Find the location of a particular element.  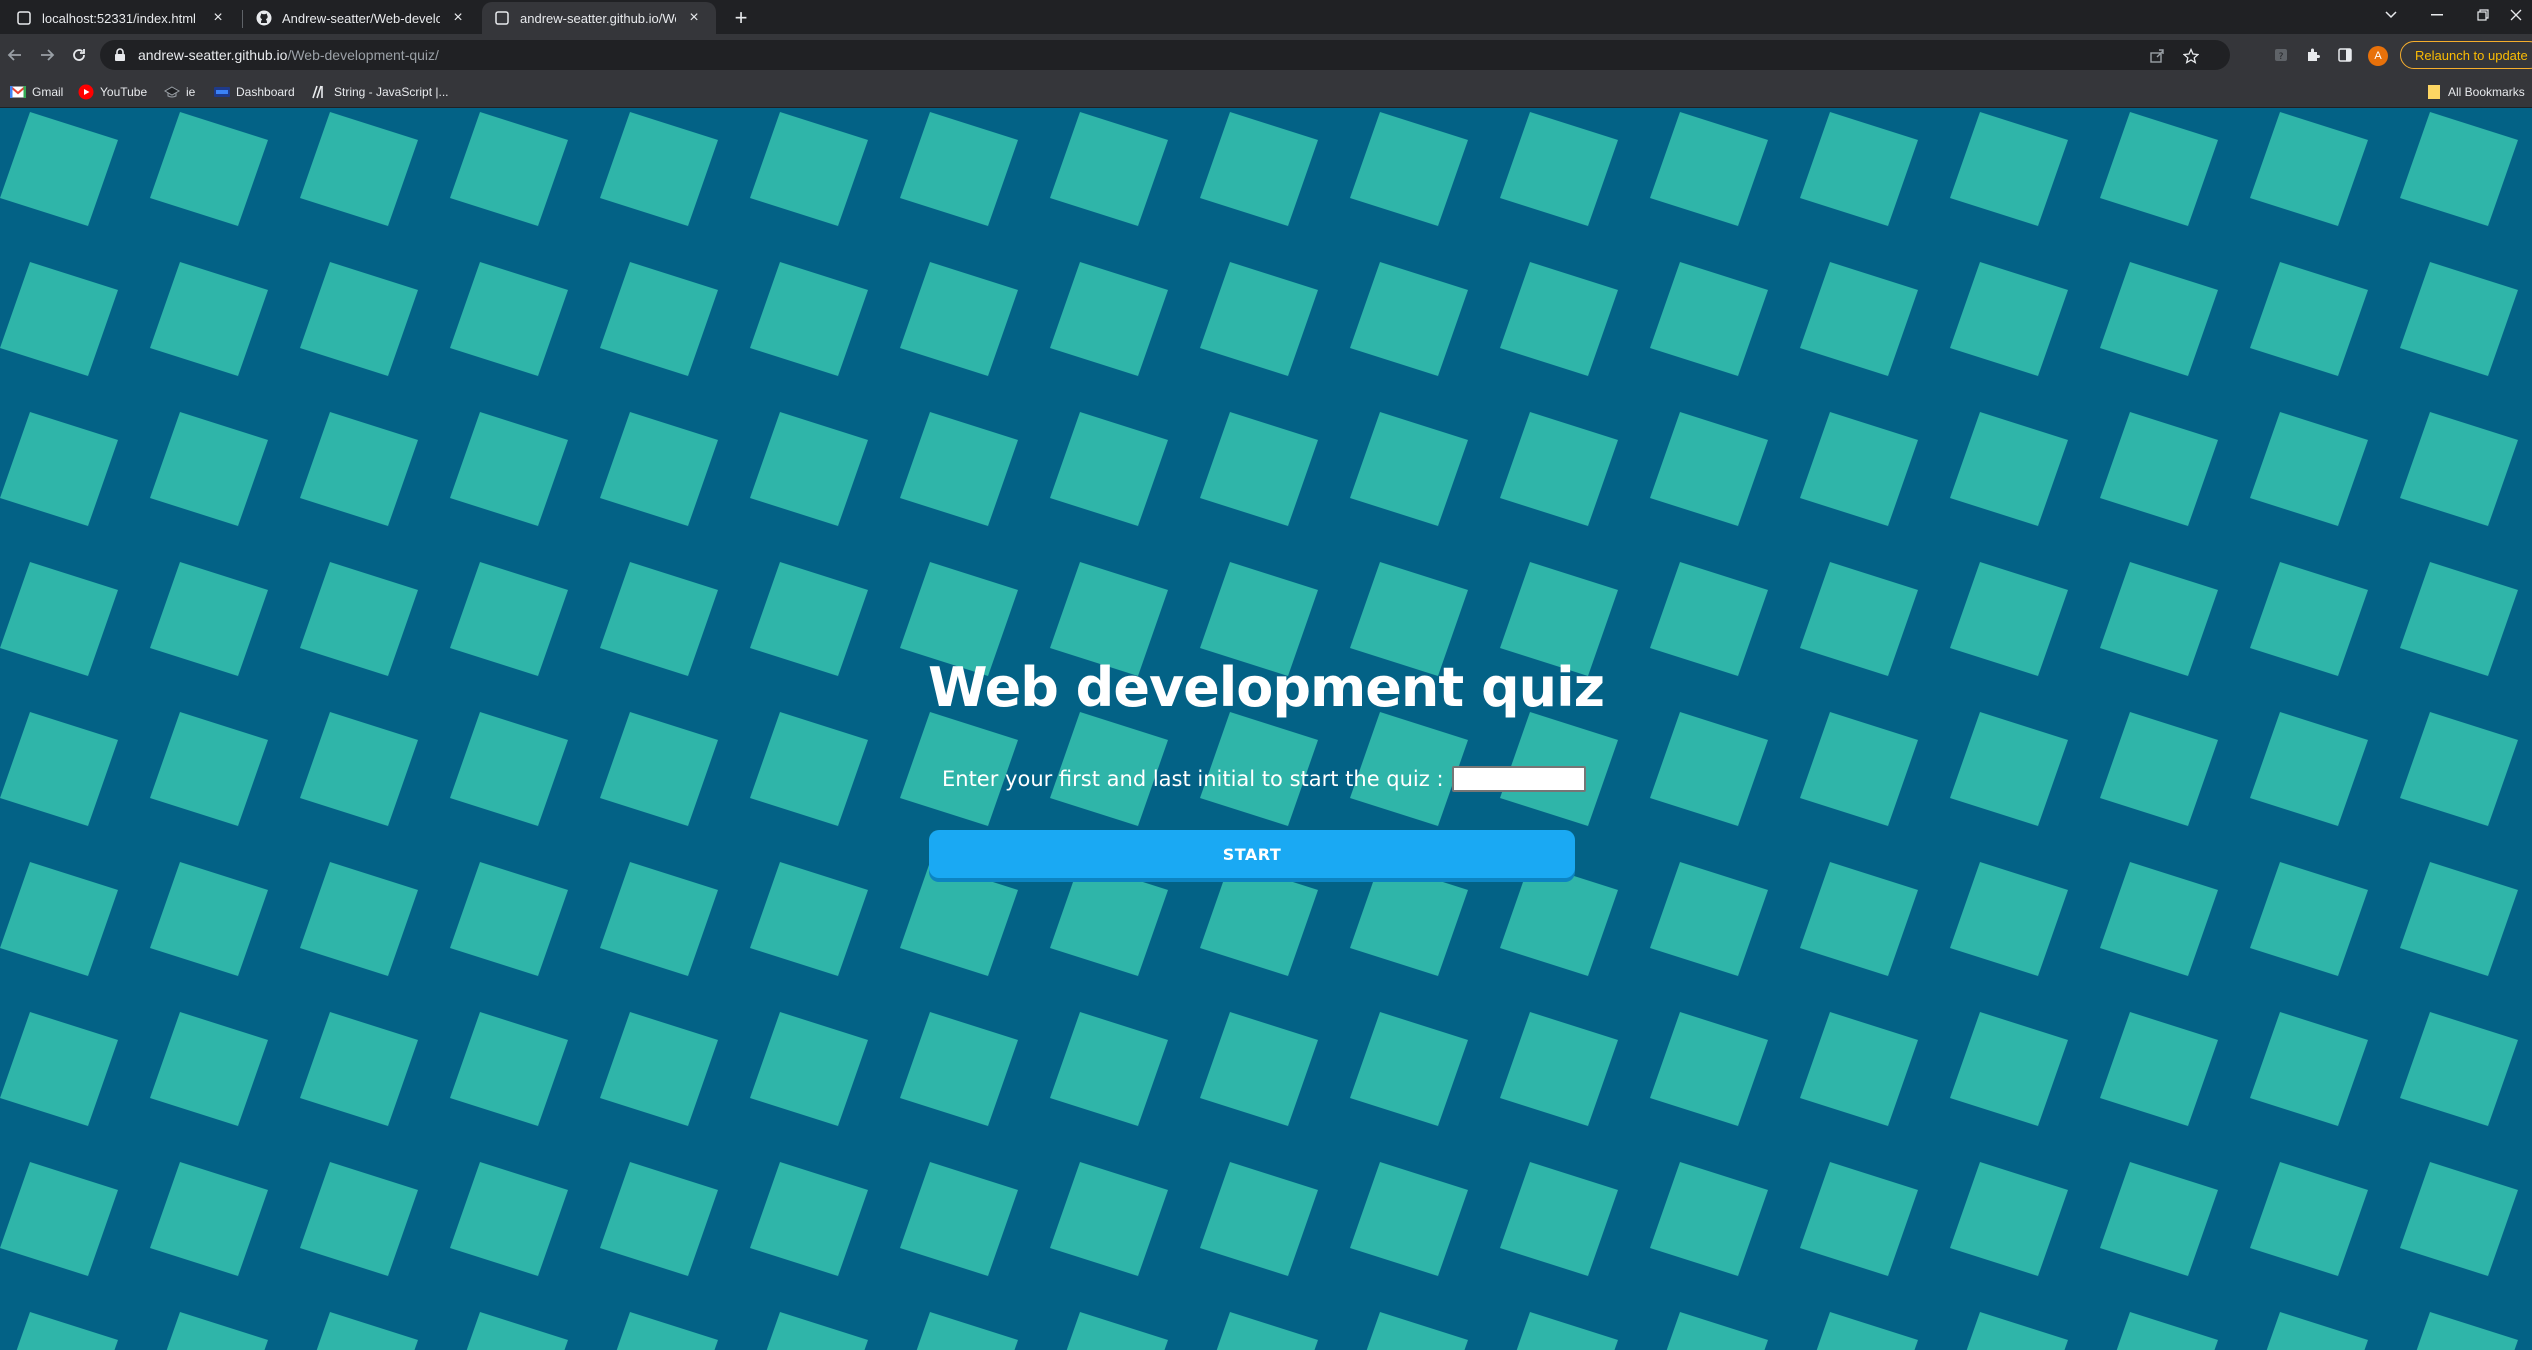

close-window-icon is located at coordinates (2516, 15).